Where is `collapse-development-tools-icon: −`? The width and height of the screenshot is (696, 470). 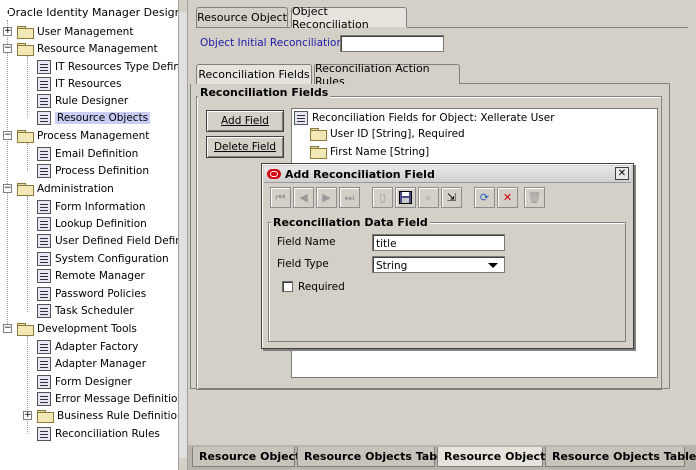 collapse-development-tools-icon: − is located at coordinates (7, 328).